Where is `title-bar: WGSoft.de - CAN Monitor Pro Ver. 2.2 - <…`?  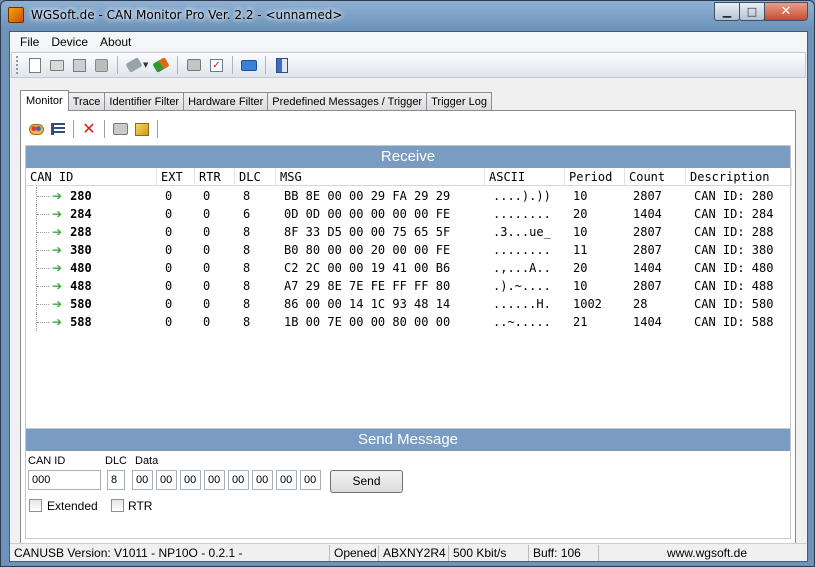
title-bar: WGSoft.de - CAN Monitor Pro Ver. 2.2 - <… is located at coordinates (407, 16).